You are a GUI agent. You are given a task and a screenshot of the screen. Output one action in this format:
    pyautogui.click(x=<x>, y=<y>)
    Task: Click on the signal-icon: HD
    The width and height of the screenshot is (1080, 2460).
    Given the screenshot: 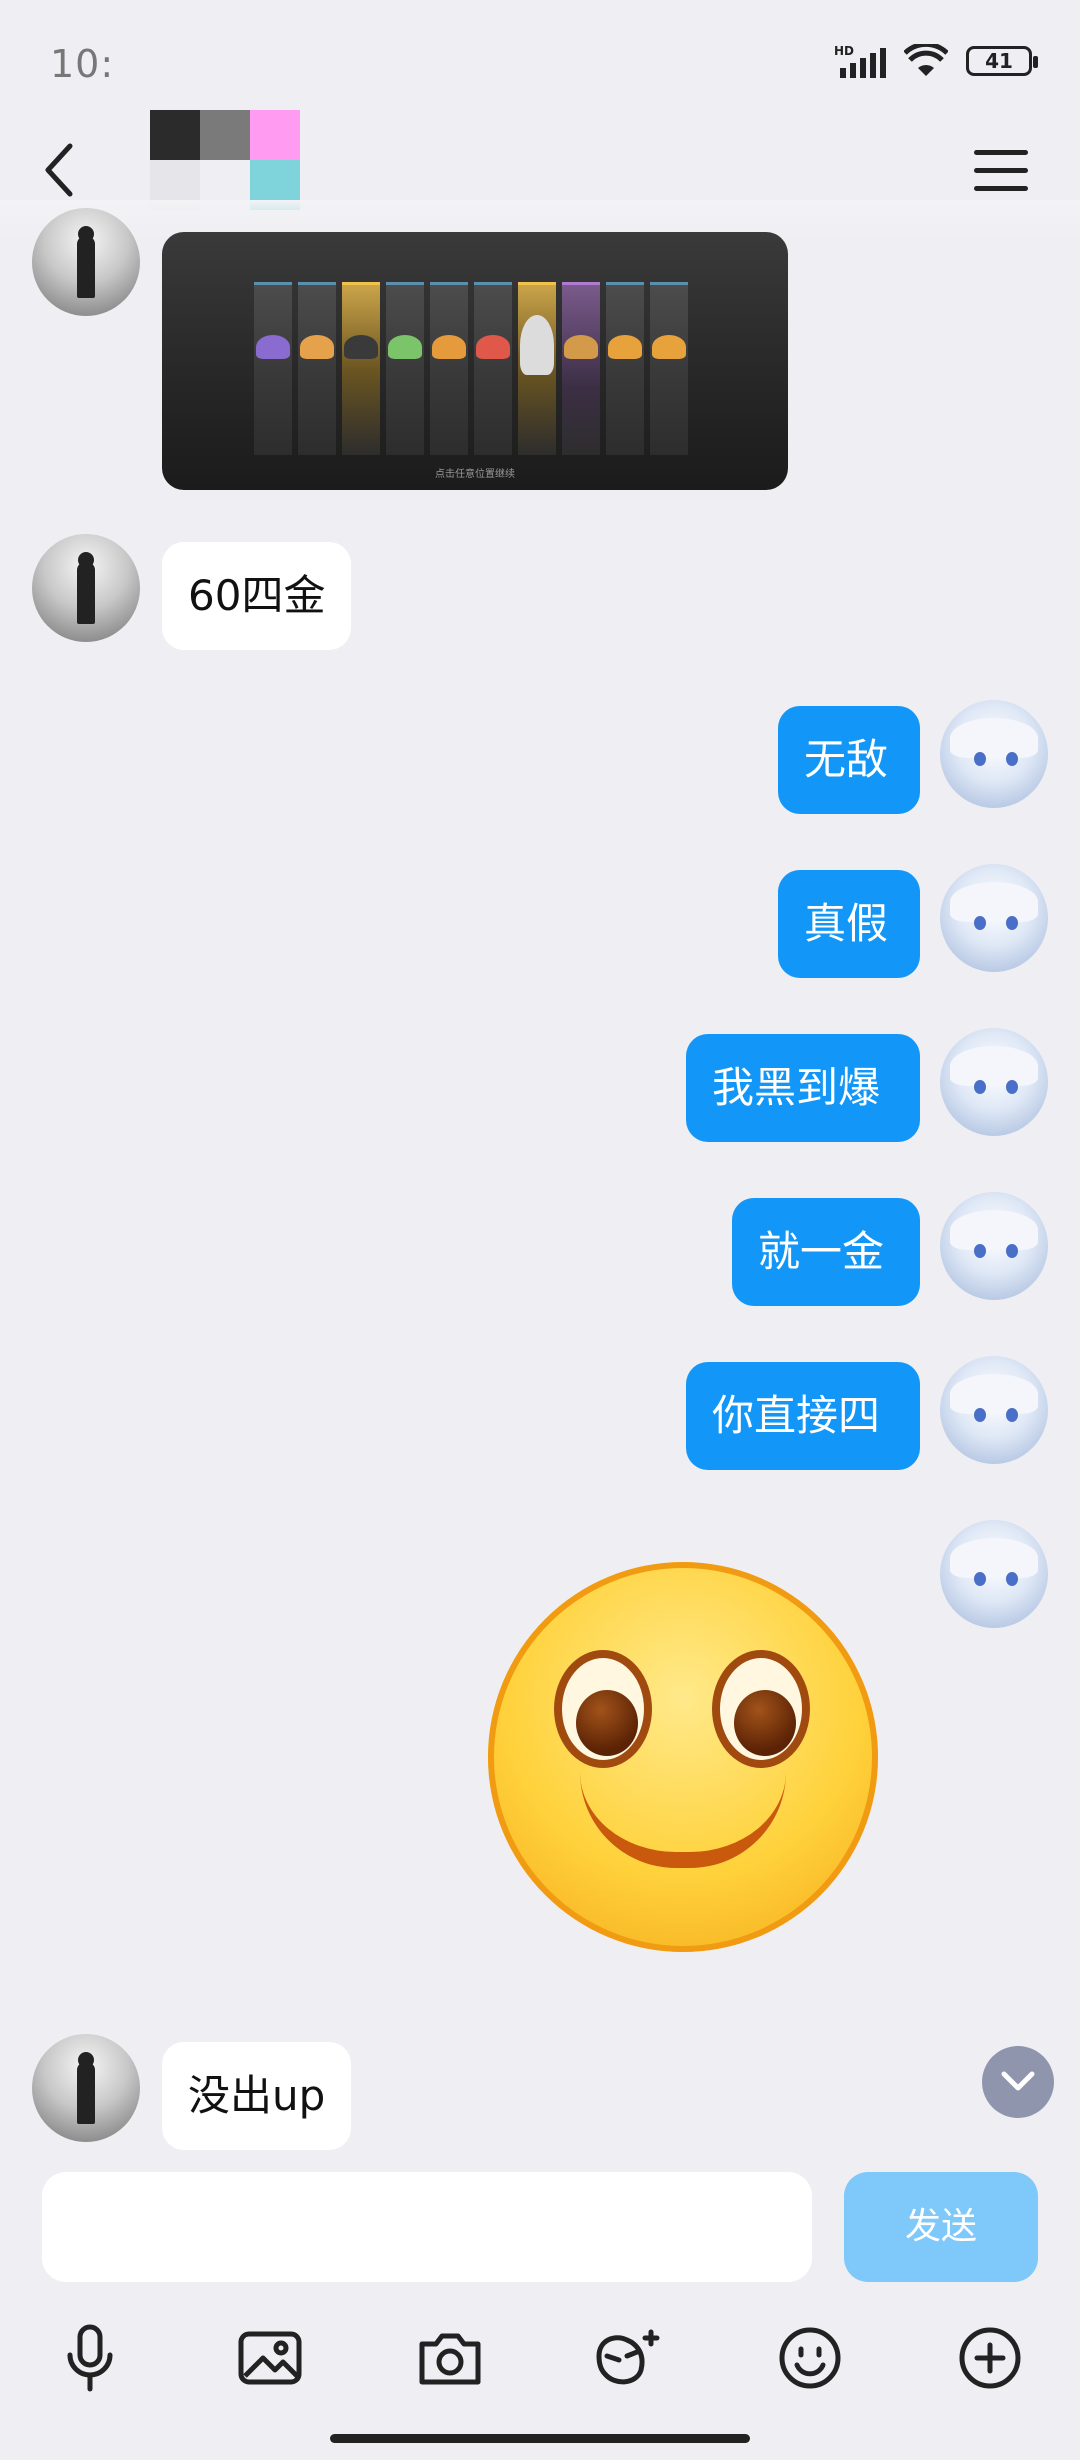 What is the action you would take?
    pyautogui.click(x=860, y=61)
    